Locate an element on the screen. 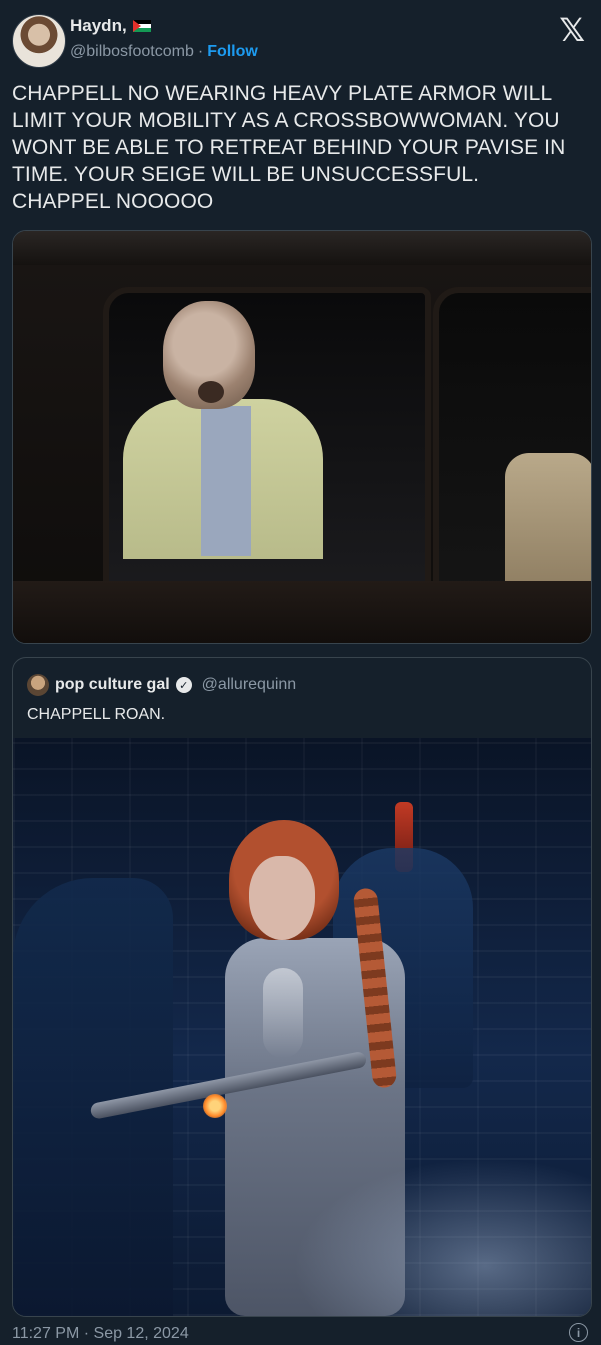 This screenshot has height=1345, width=601. info-icon: i is located at coordinates (578, 1332).